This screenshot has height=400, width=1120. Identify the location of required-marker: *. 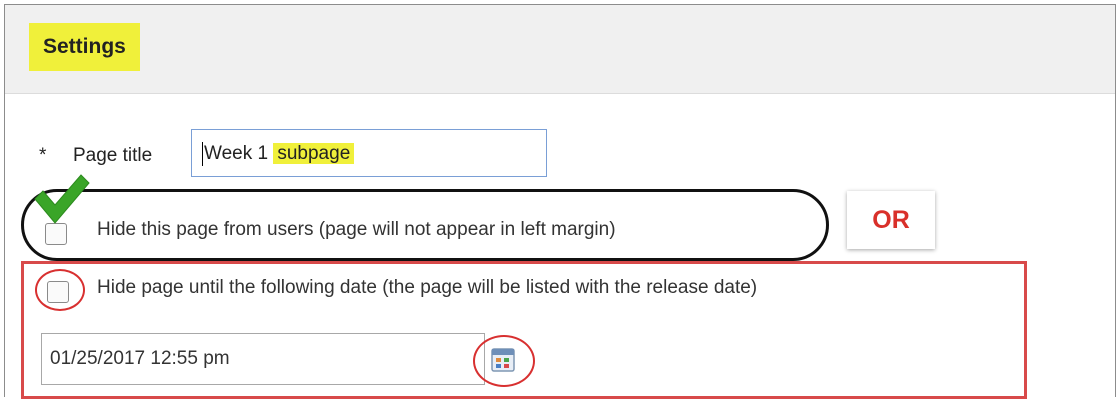
(43, 155).